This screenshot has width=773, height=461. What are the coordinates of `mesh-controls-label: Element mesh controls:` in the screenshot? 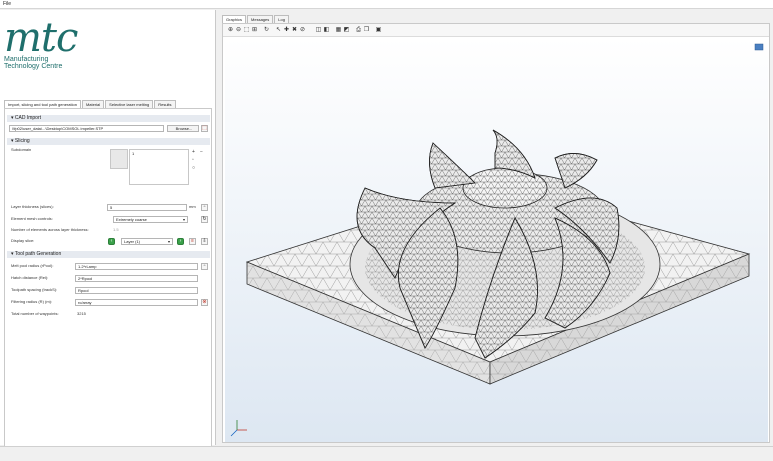 It's located at (32, 218).